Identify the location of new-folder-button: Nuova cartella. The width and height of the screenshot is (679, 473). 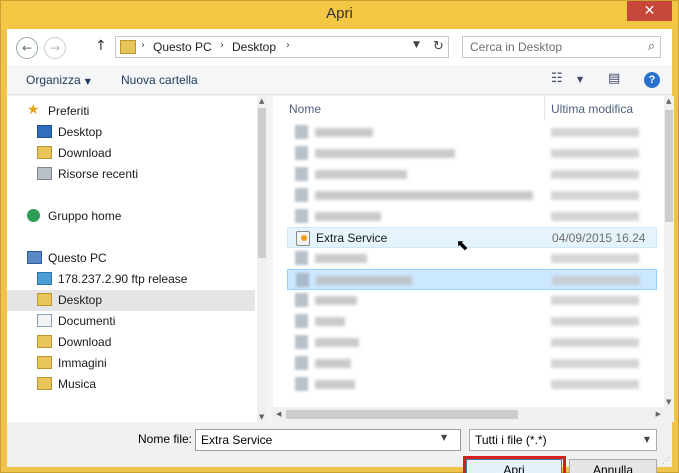
(159, 80).